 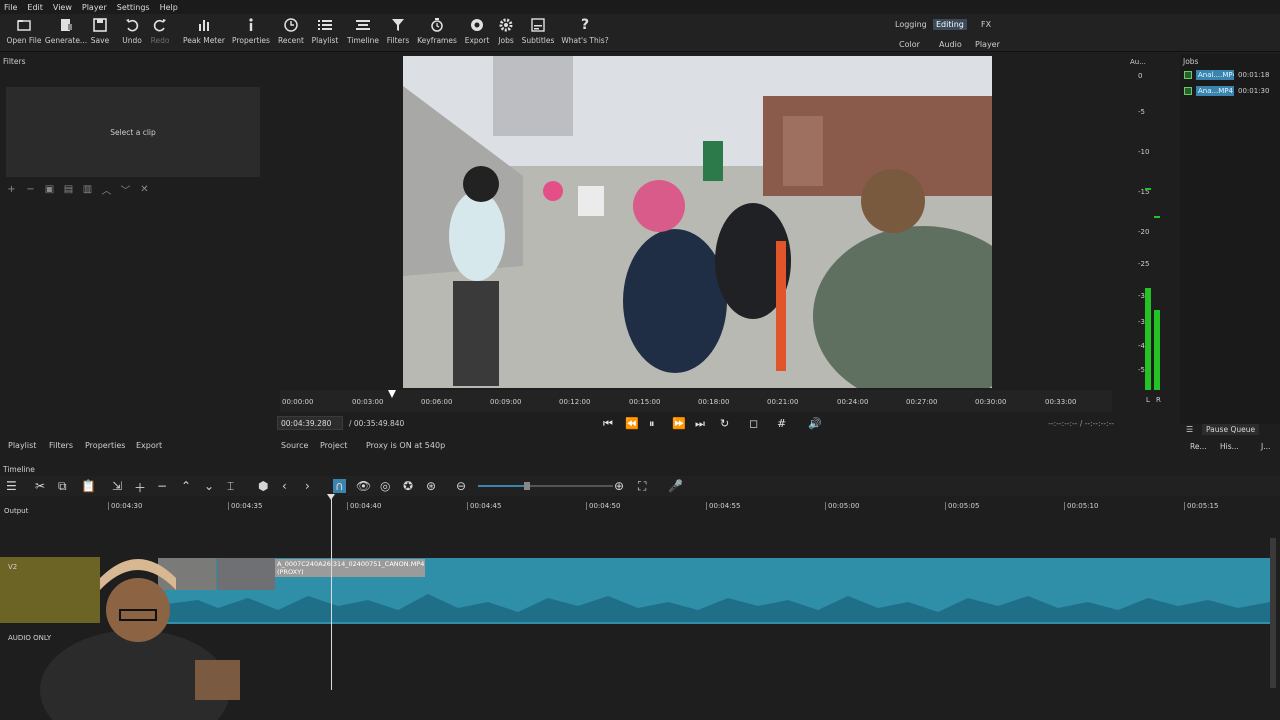 What do you see at coordinates (106, 190) in the screenshot?
I see `move-up-icon: ︿` at bounding box center [106, 190].